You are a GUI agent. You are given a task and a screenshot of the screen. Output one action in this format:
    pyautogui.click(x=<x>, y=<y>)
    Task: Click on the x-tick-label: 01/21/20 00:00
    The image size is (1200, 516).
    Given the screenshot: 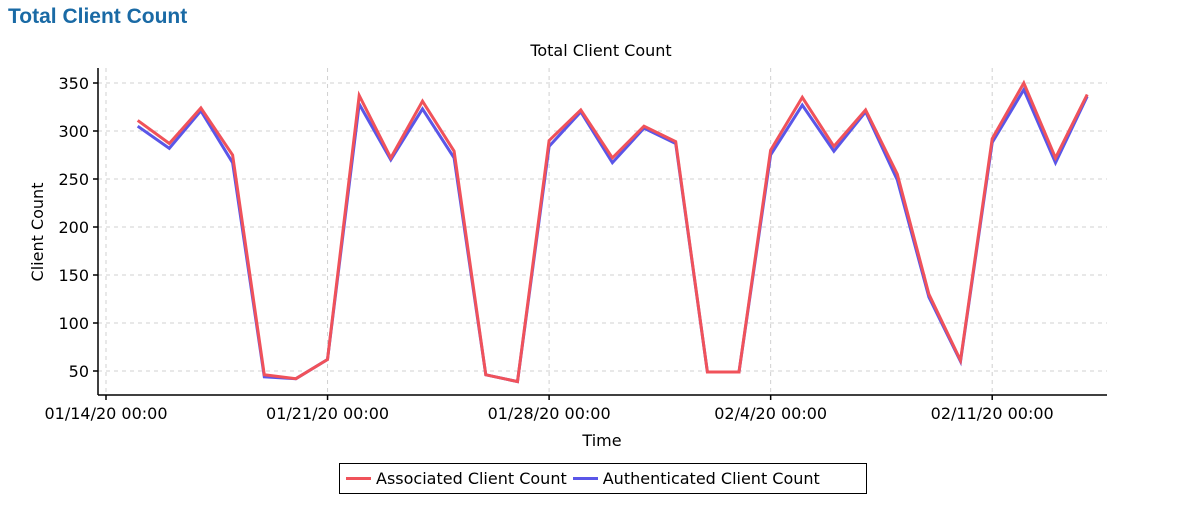 What is the action you would take?
    pyautogui.click(x=327, y=413)
    